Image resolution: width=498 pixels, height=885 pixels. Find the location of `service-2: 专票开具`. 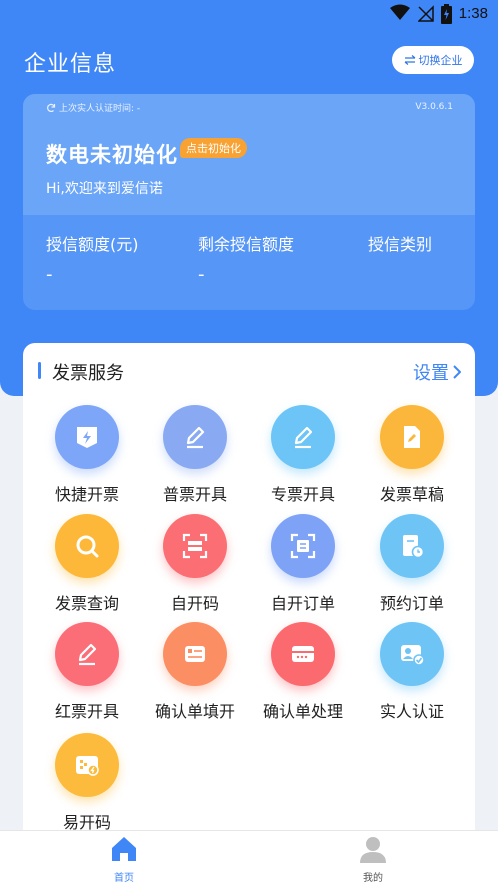

service-2: 专票开具 is located at coordinates (303, 455).